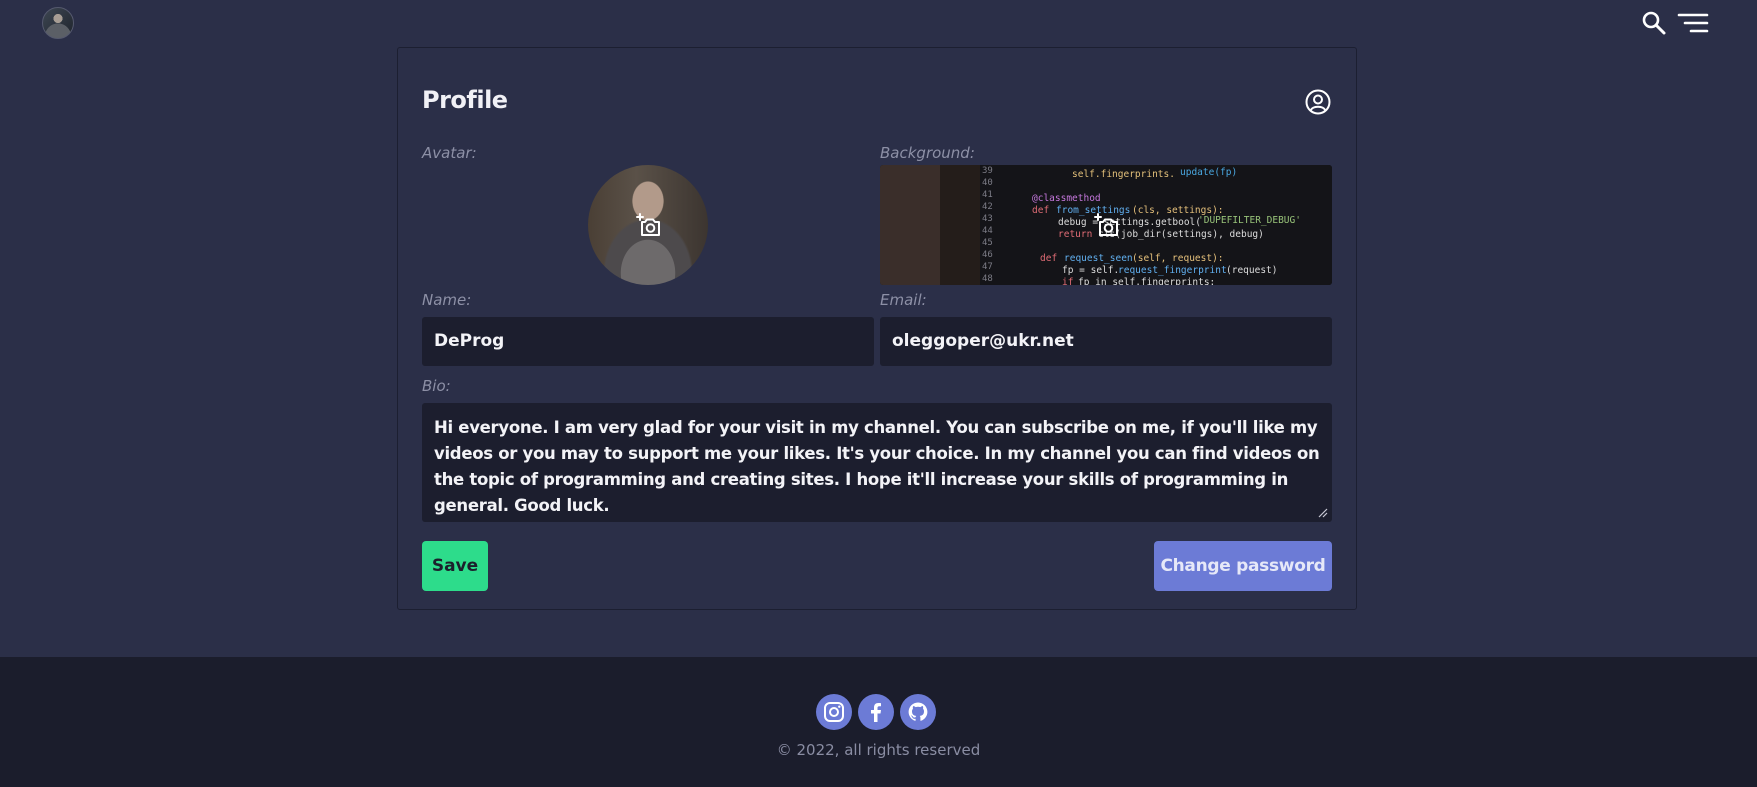 This screenshot has width=1757, height=787. I want to click on avatar-upload, so click(648, 225).